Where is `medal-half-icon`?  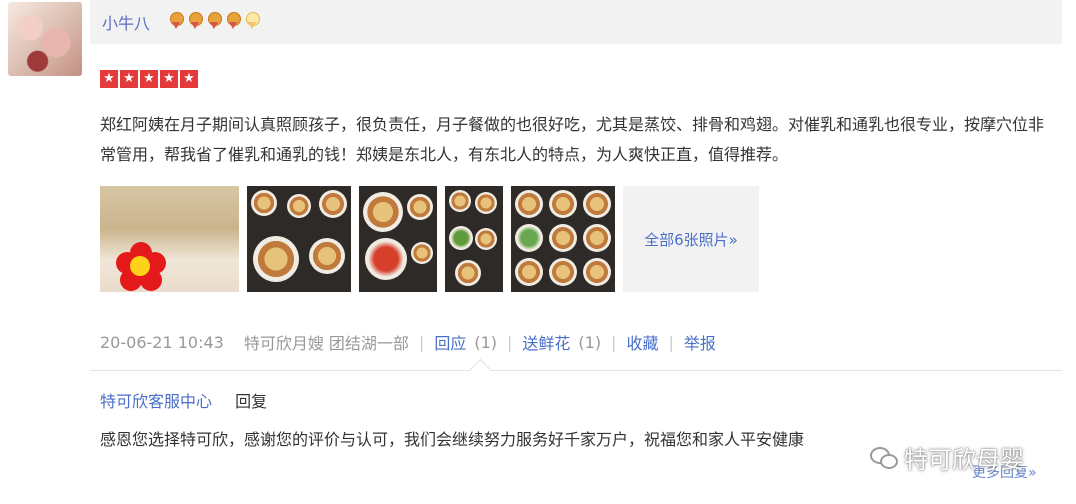 medal-half-icon is located at coordinates (252, 21).